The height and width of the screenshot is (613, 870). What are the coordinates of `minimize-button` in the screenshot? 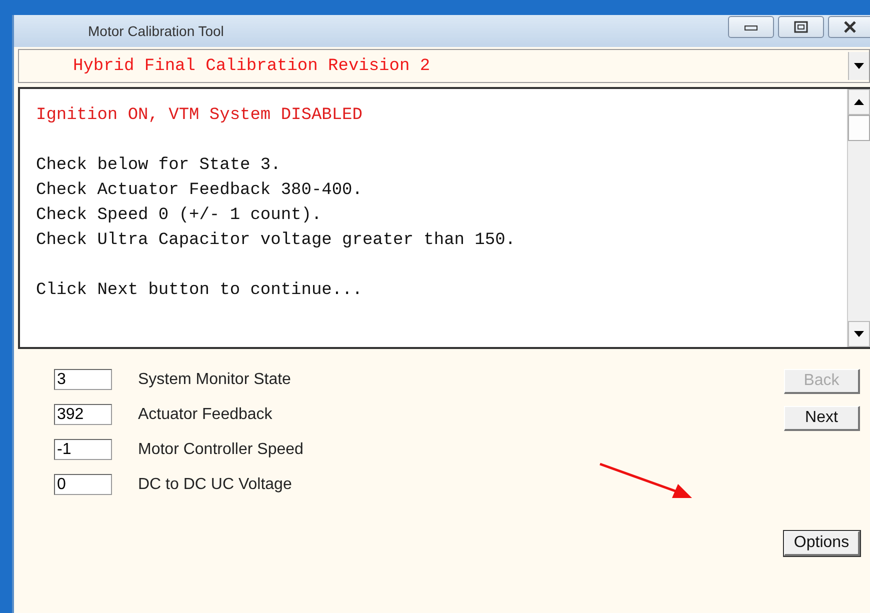 It's located at (751, 27).